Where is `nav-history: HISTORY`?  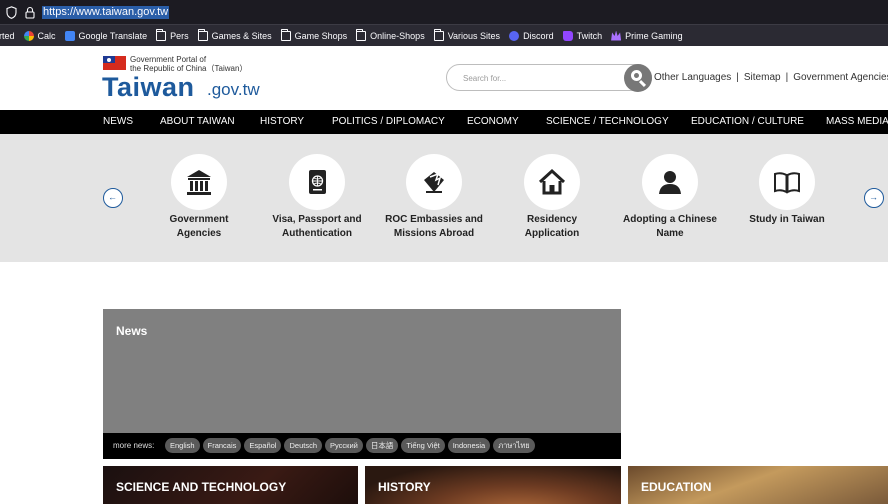
nav-history: HISTORY is located at coordinates (282, 122).